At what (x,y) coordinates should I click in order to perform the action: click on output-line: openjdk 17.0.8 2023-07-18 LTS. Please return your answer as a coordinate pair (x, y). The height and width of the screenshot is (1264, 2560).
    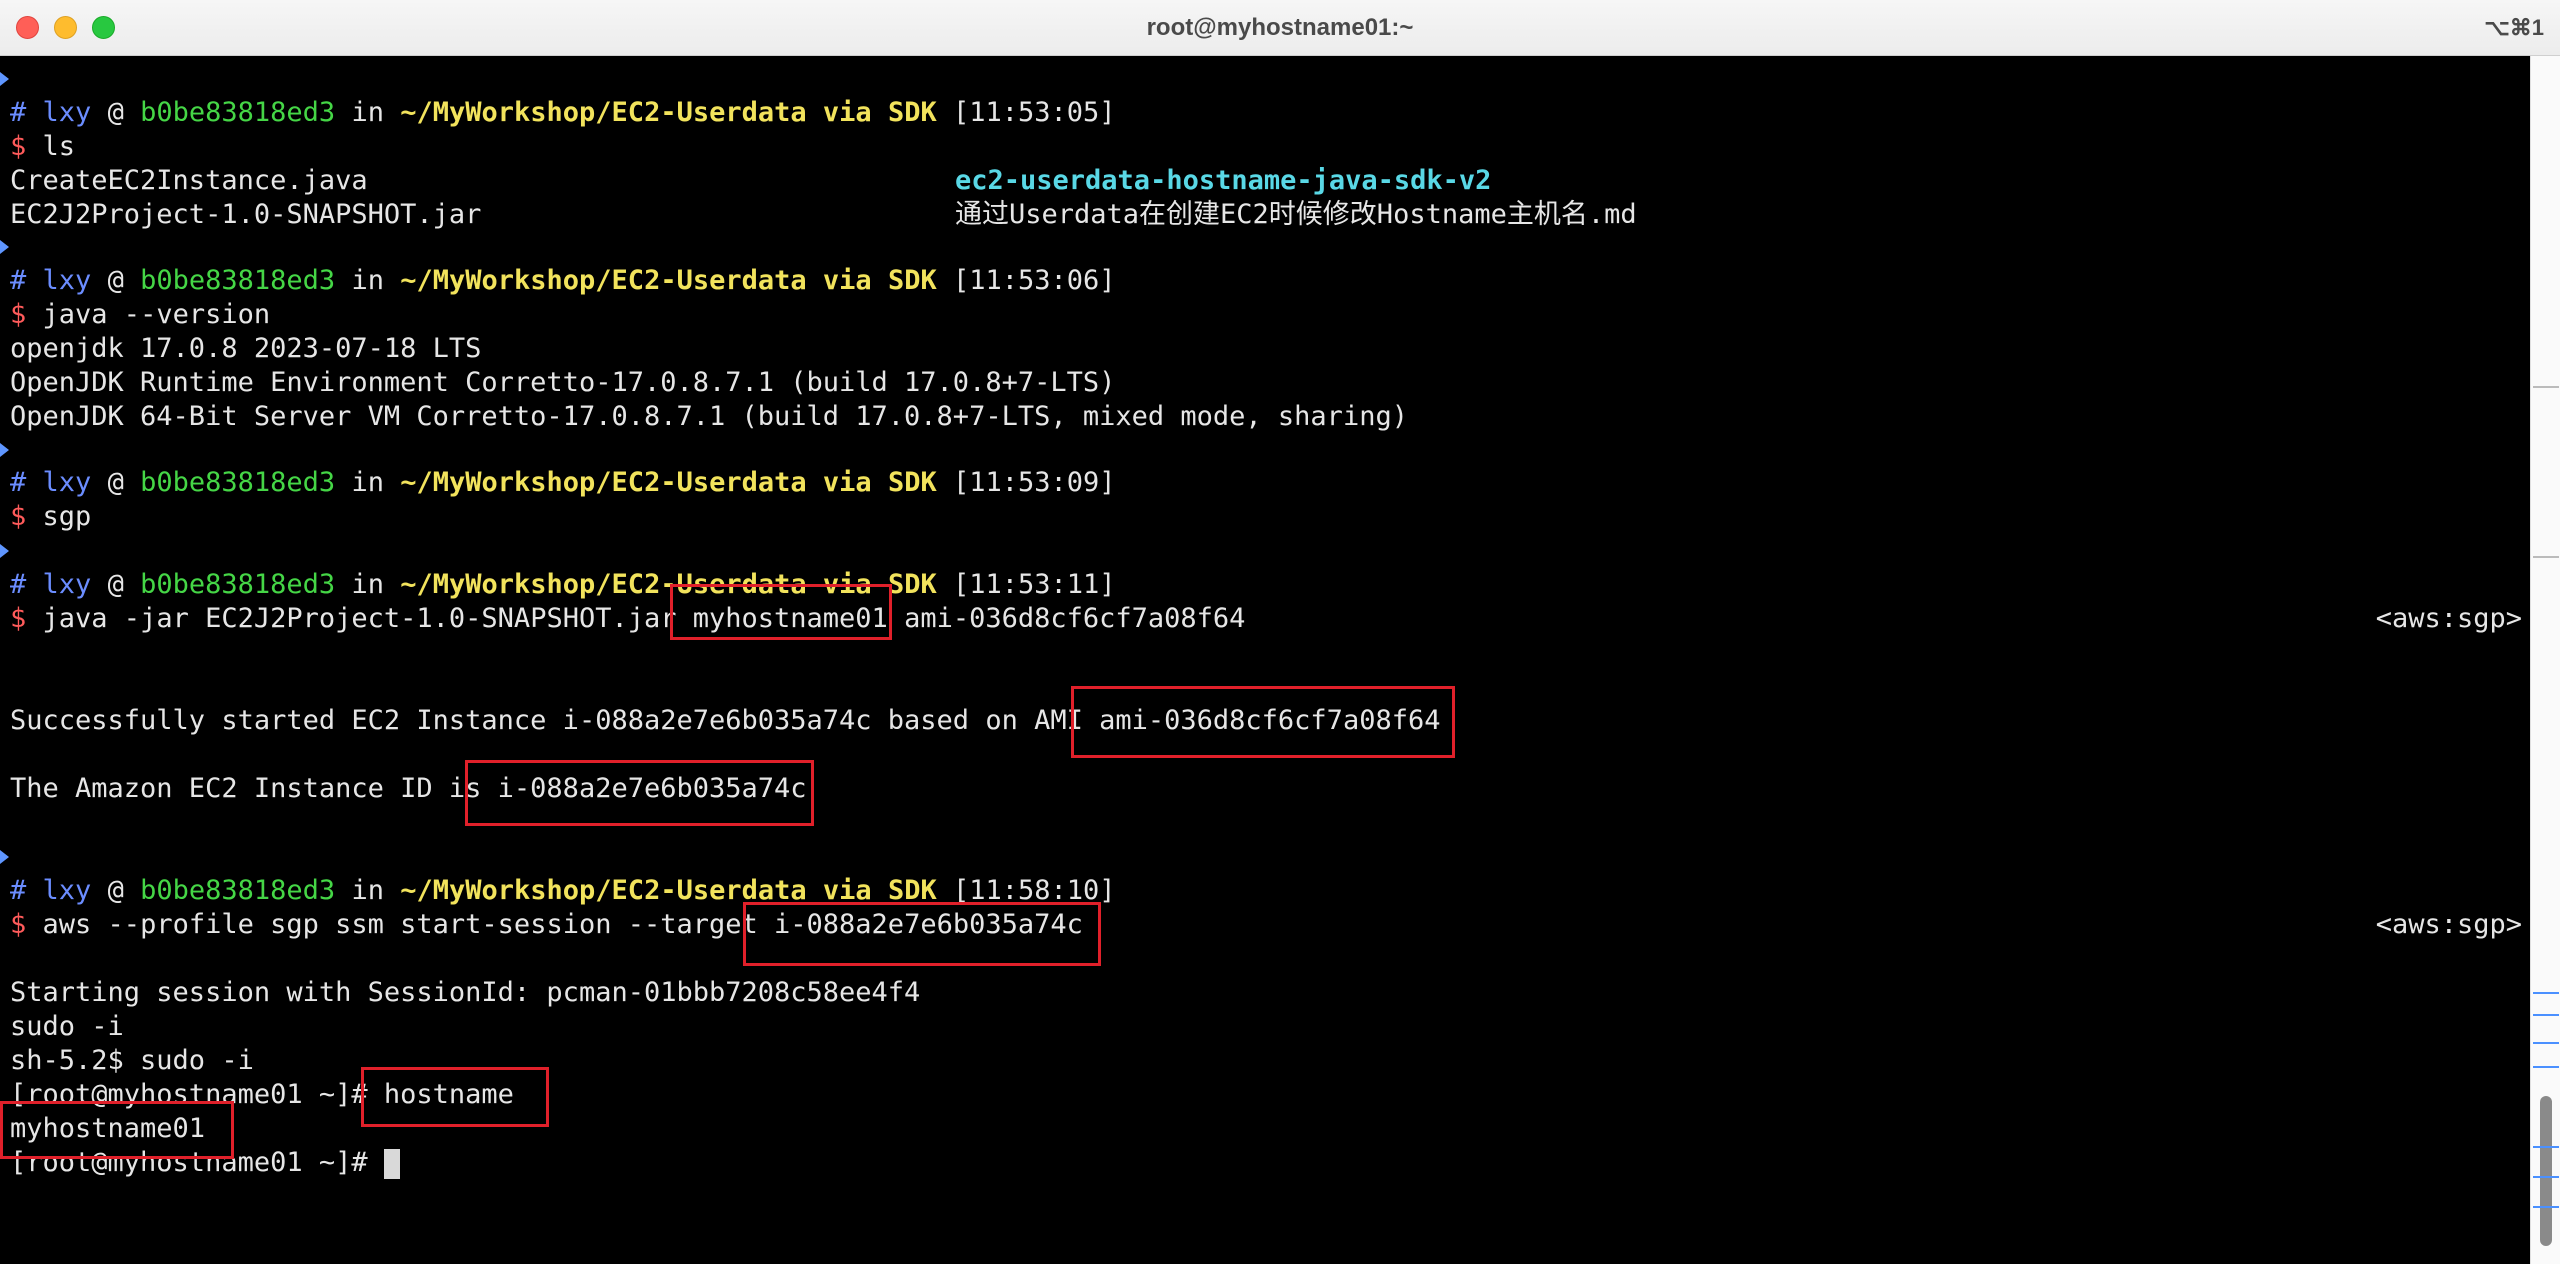
    Looking at the image, I should click on (246, 348).